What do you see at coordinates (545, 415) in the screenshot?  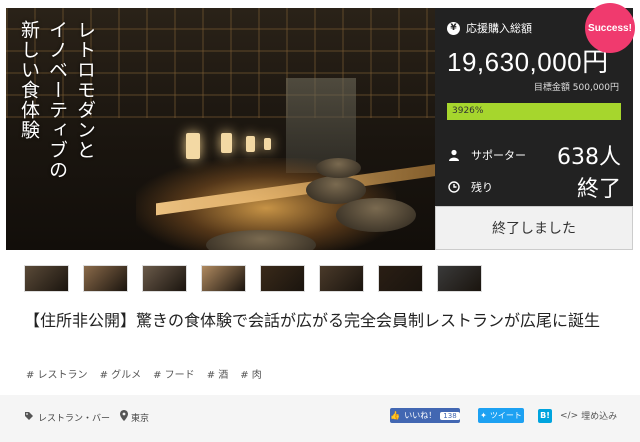 I see `hatena-bookmark-button: B!` at bounding box center [545, 415].